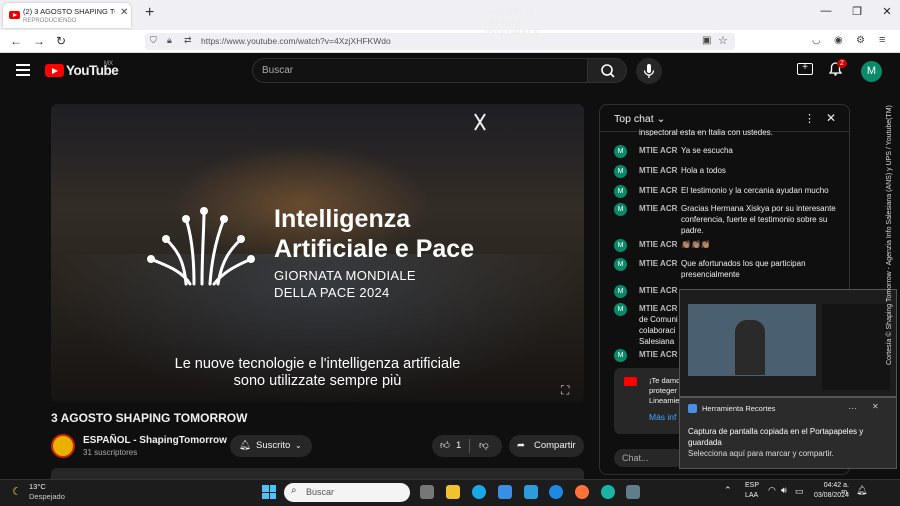 The height and width of the screenshot is (506, 900). Describe the element at coordinates (871, 71) in the screenshot. I see `user-avatar: M` at that location.